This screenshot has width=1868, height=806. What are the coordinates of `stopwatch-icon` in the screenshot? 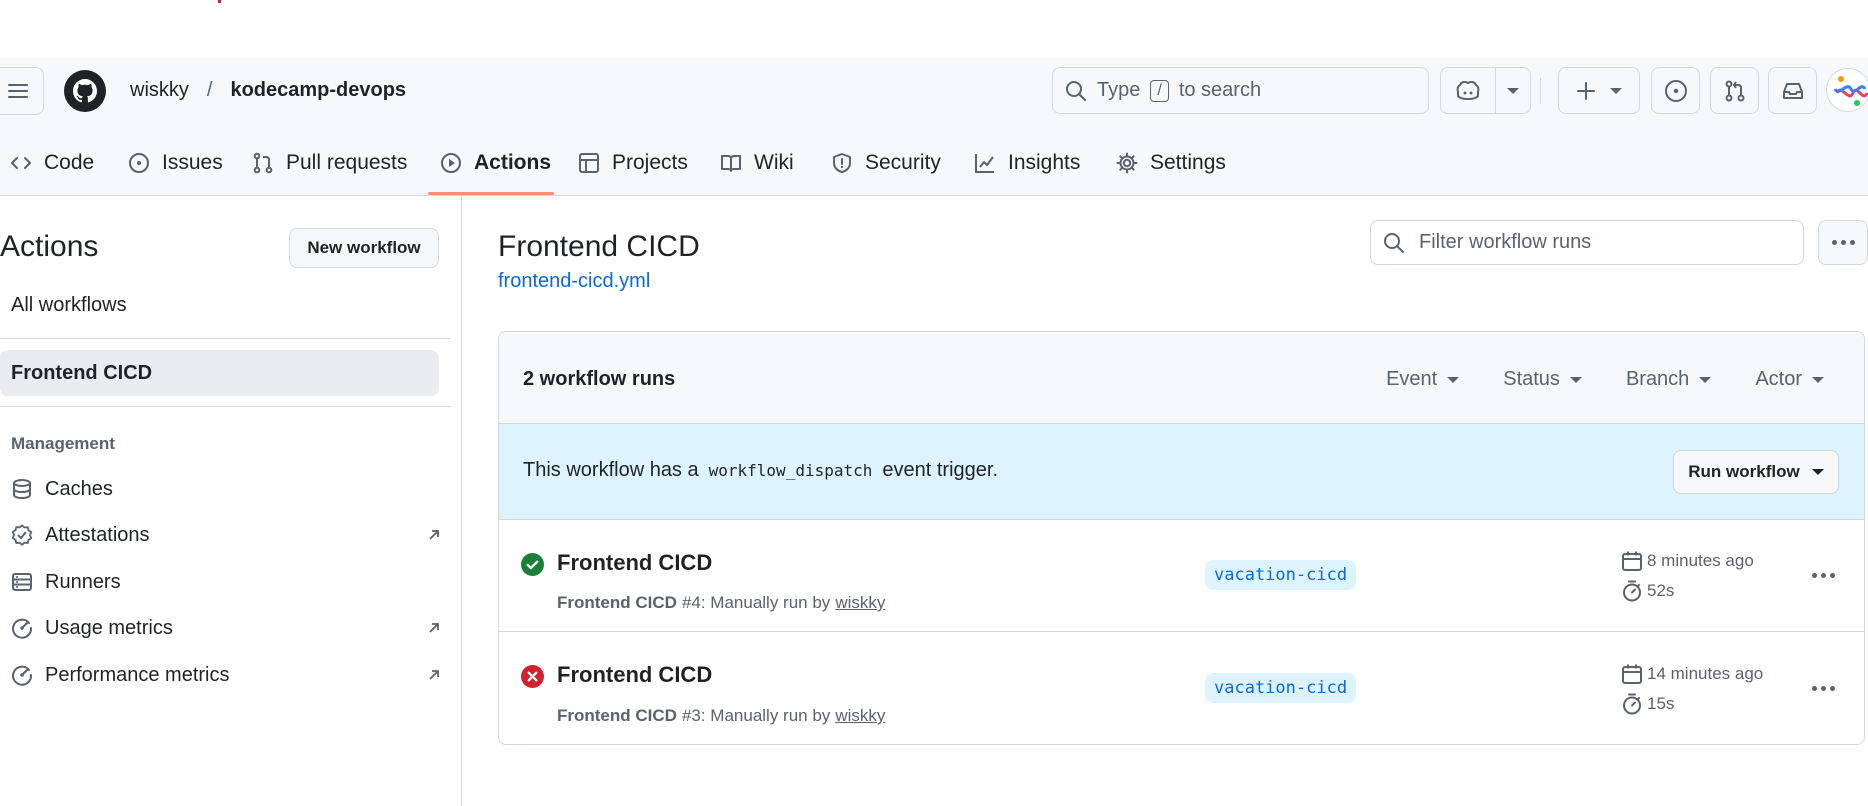 It's located at (1632, 591).